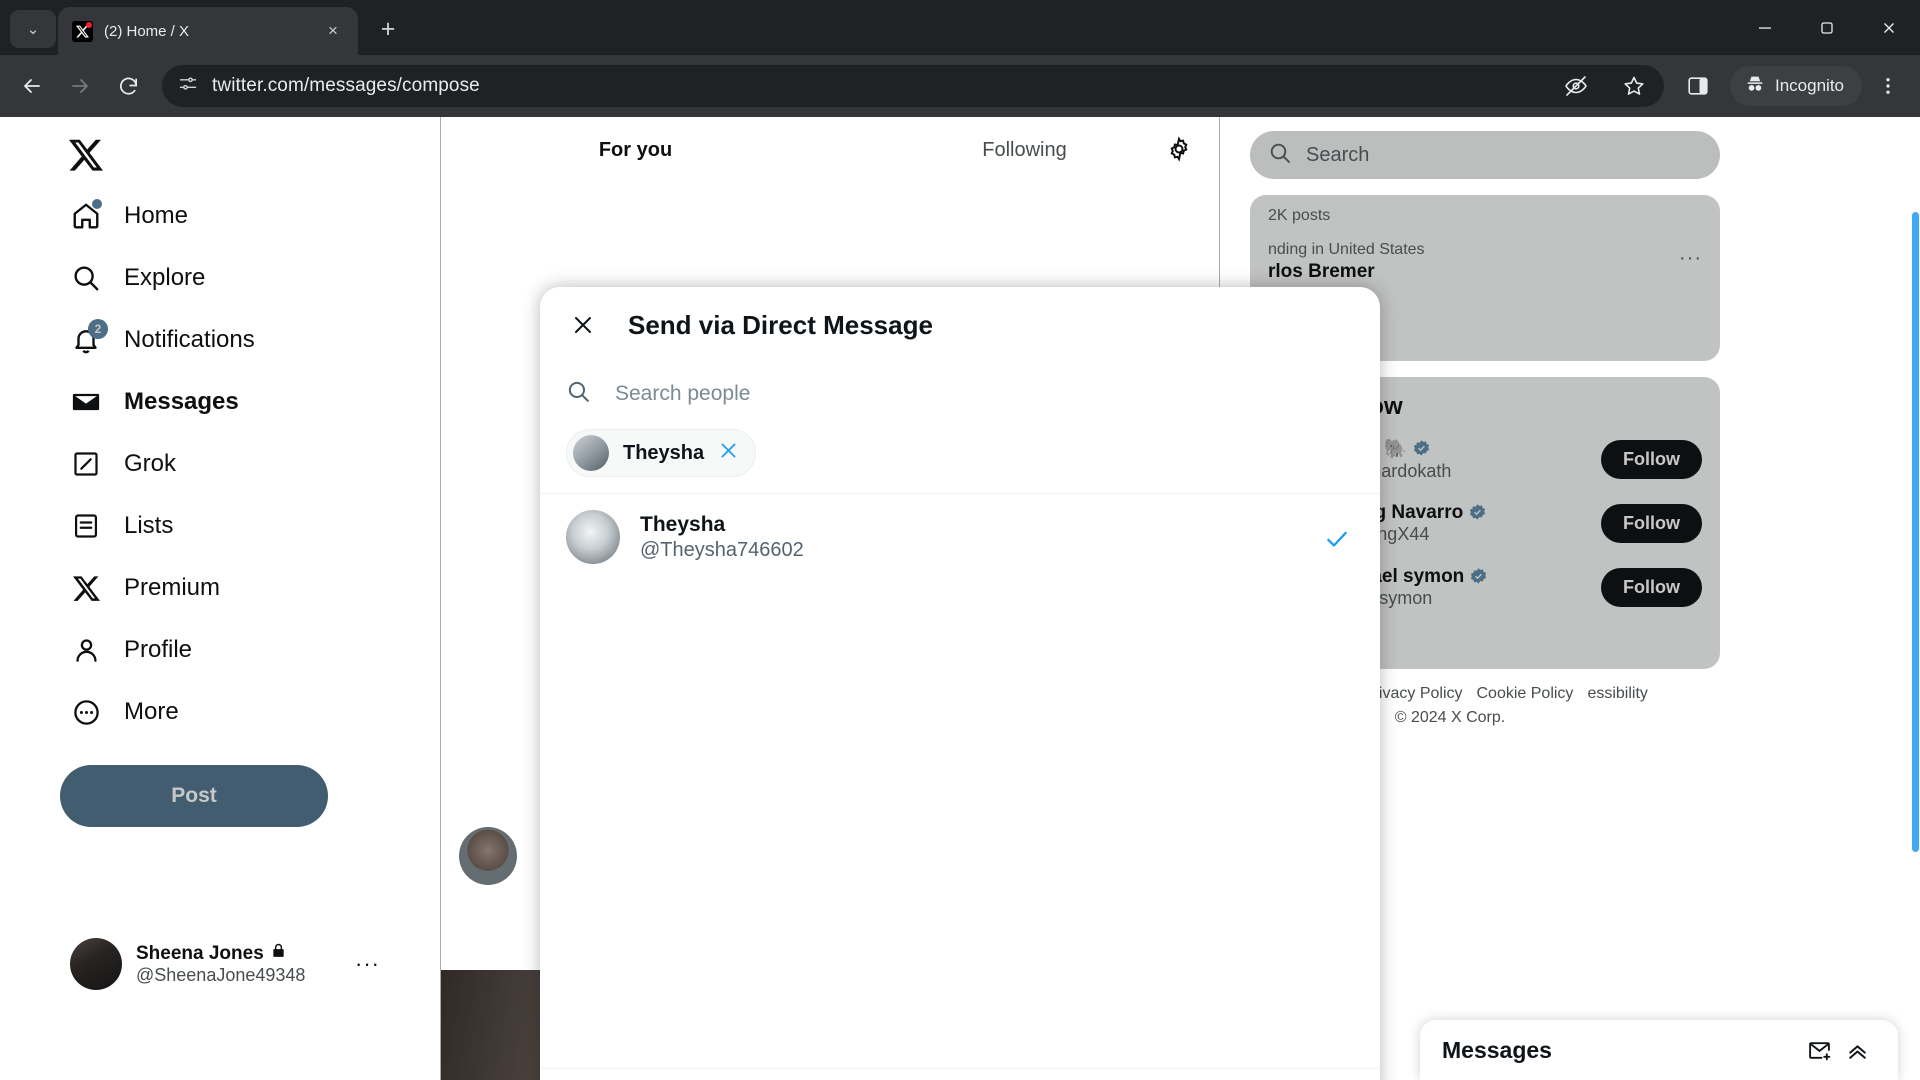 The width and height of the screenshot is (1920, 1080). Describe the element at coordinates (683, 393) in the screenshot. I see `search-people-placeholder: Search people` at that location.